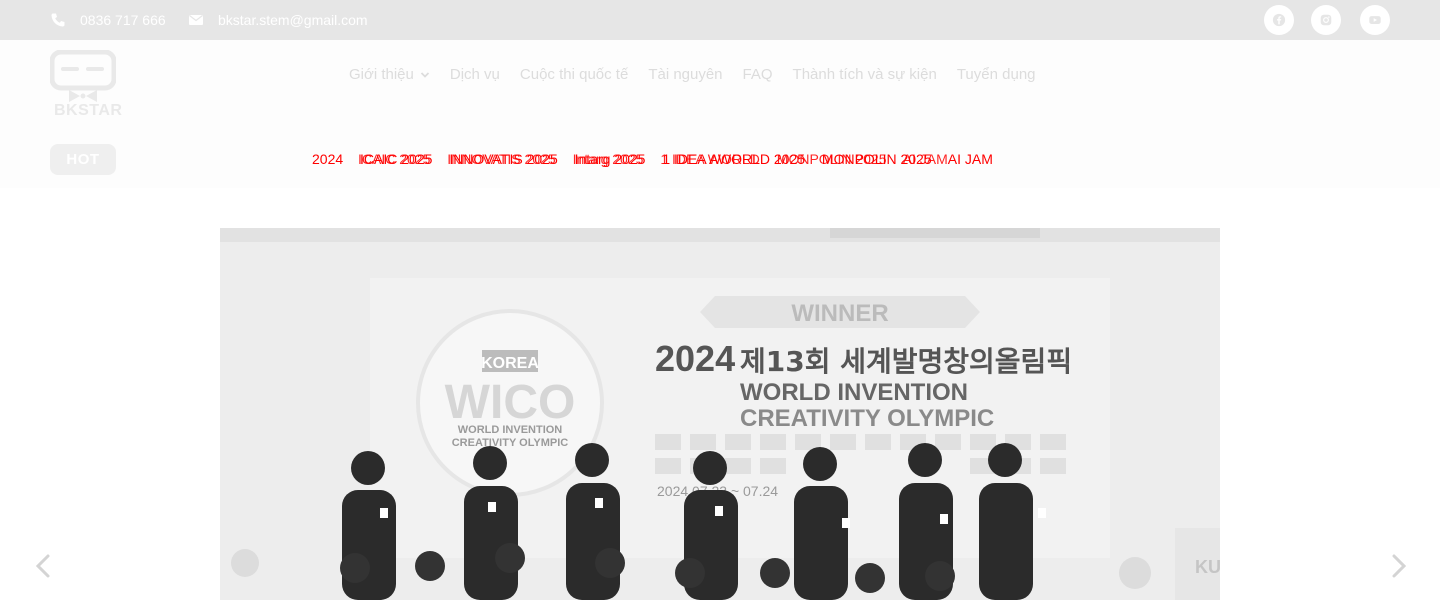 This screenshot has height=600, width=1440. Describe the element at coordinates (394, 159) in the screenshot. I see `ticker-item: ICAIC 2025` at that location.